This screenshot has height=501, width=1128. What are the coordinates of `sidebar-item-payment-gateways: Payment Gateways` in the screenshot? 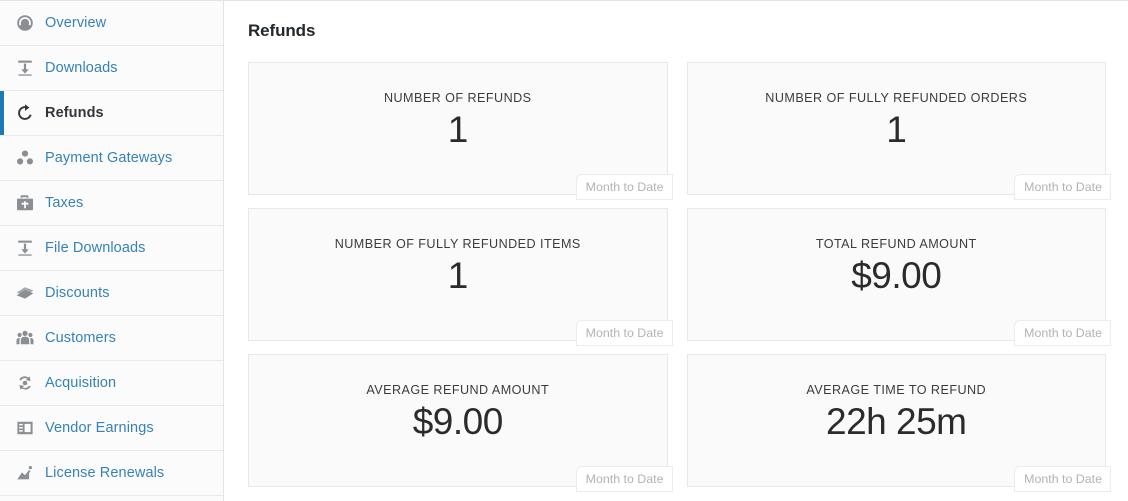 It's located at (111, 158).